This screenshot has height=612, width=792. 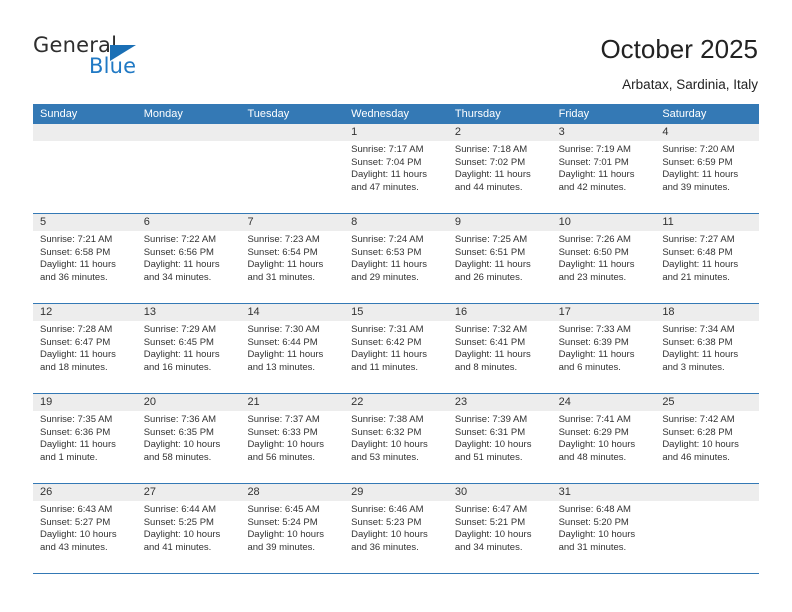 I want to click on day-number: 2, so click(x=499, y=132).